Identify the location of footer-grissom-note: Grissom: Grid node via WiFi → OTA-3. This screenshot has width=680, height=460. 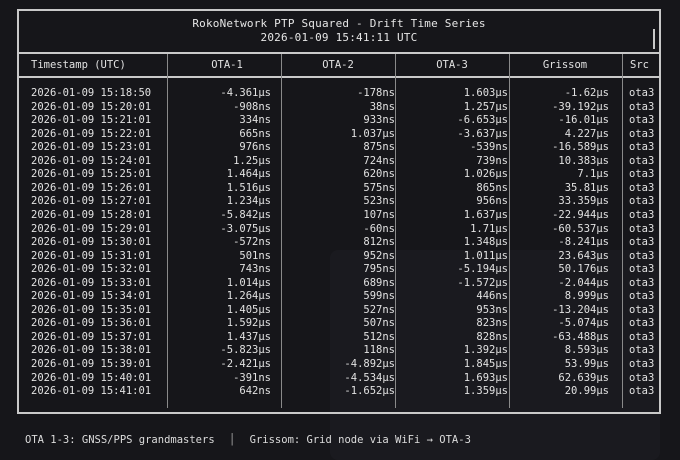
(360, 440).